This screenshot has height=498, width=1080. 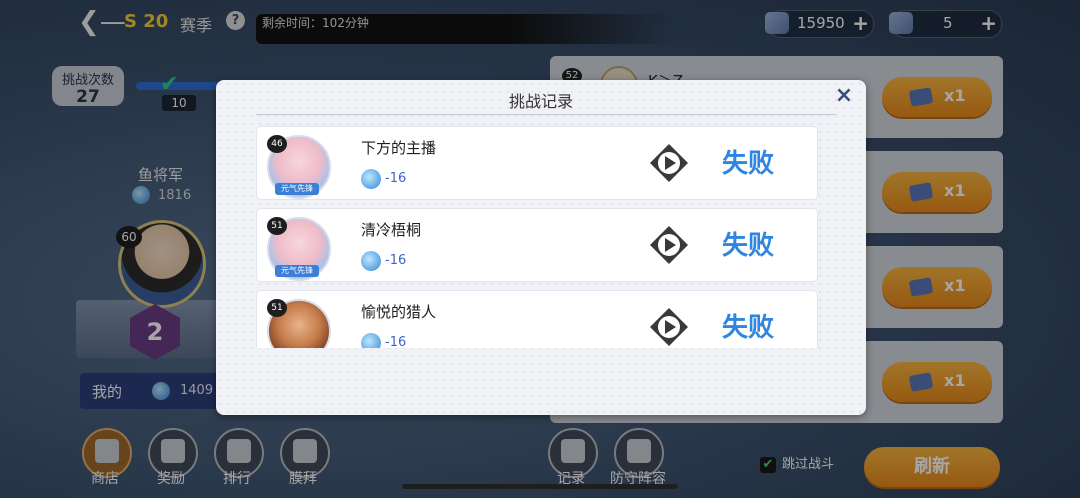 What do you see at coordinates (540, 101) in the screenshot?
I see `modal-title: 挑战记录` at bounding box center [540, 101].